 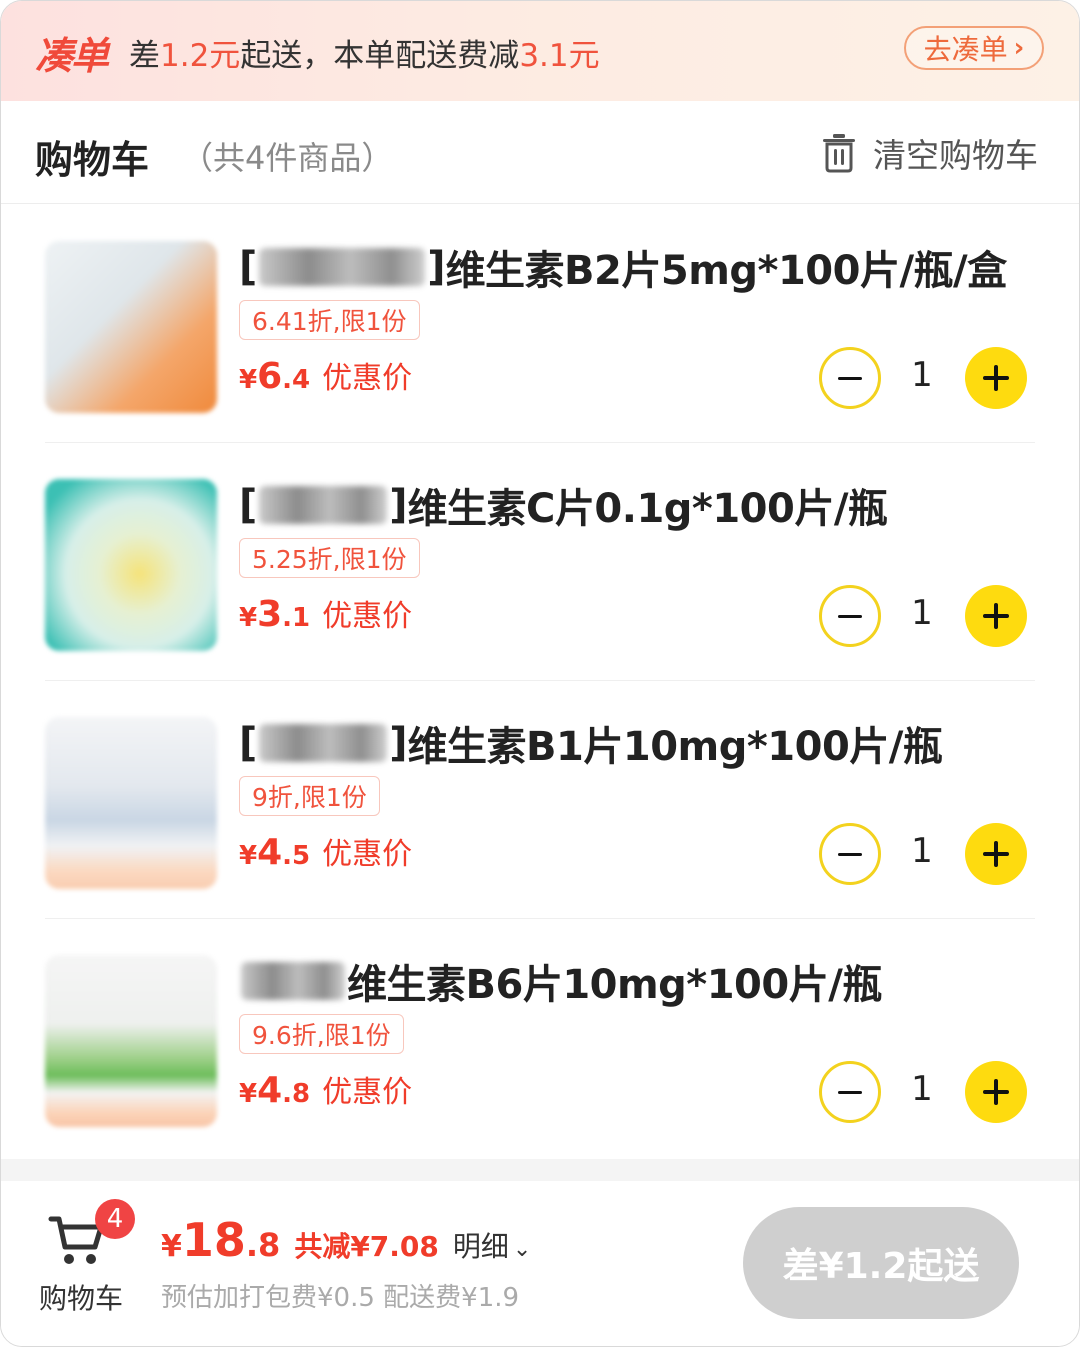 What do you see at coordinates (559, 56) in the screenshot?
I see `promo-fee-discount: 3.1元` at bounding box center [559, 56].